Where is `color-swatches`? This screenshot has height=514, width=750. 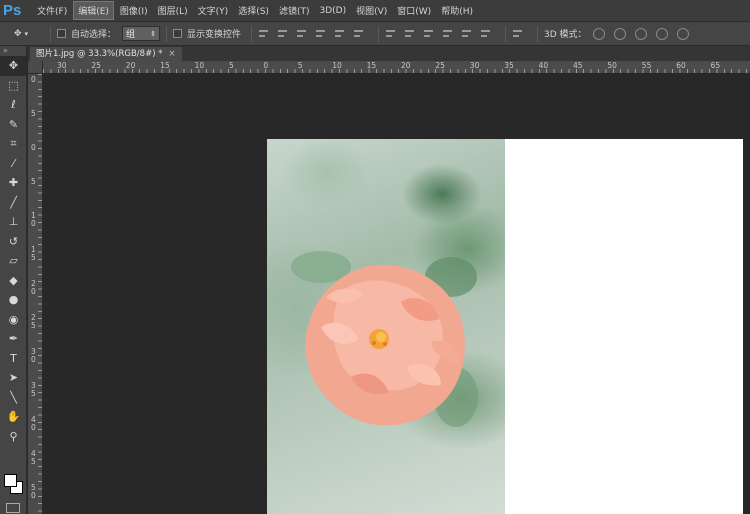 color-swatches is located at coordinates (14, 485).